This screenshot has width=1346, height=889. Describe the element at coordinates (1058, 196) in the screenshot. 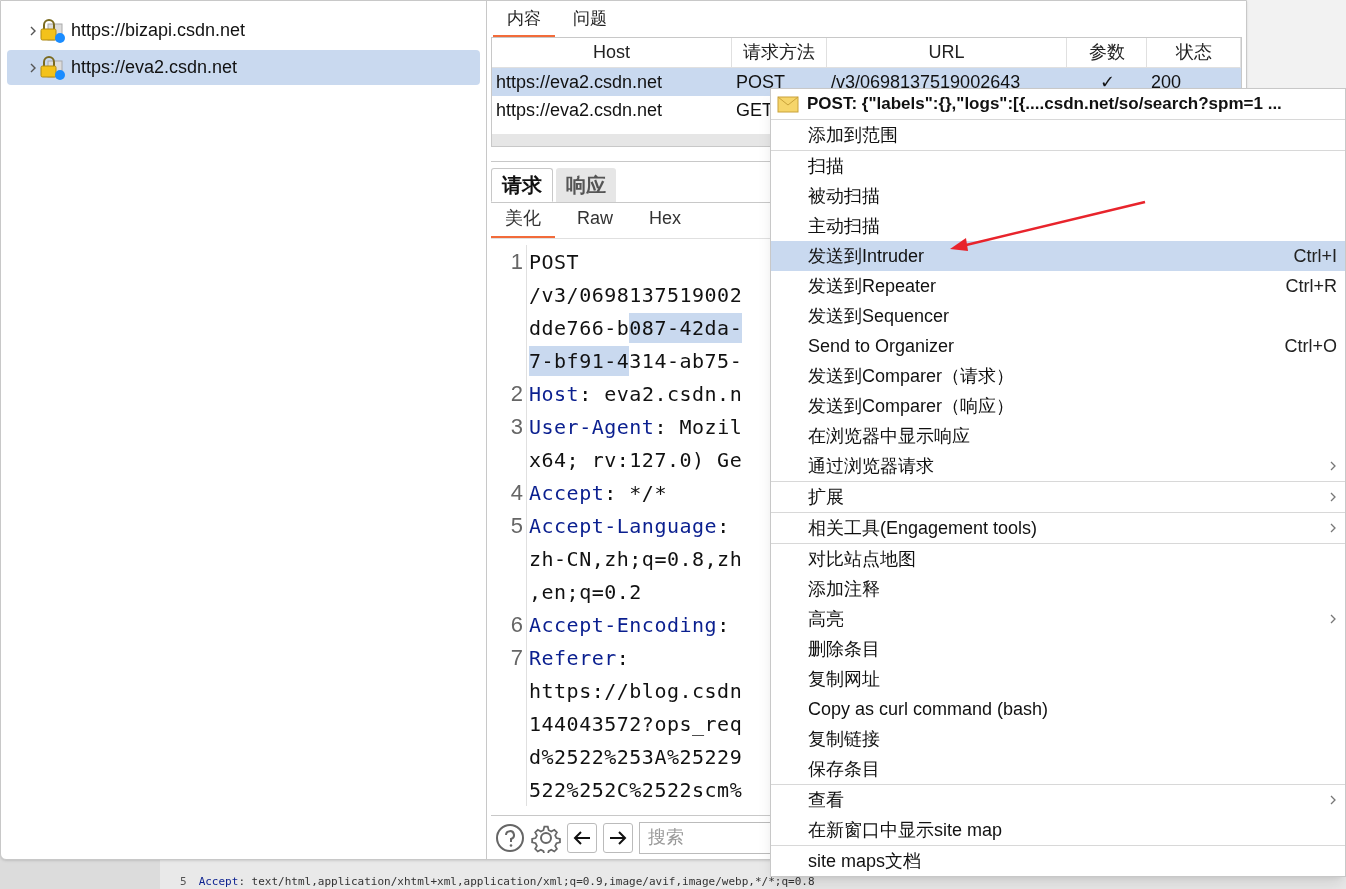

I see `menu-item: 被动扫描` at that location.